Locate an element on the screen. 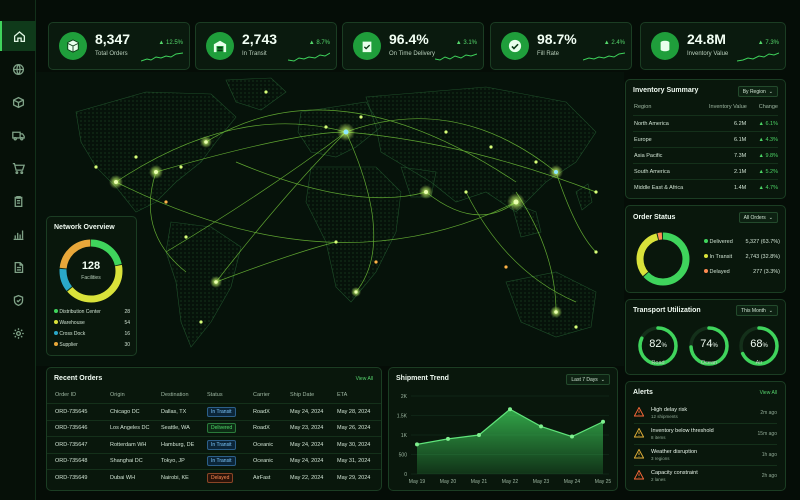 This screenshot has height=500, width=800. gauge-label-air: Air is located at coordinates (759, 363).